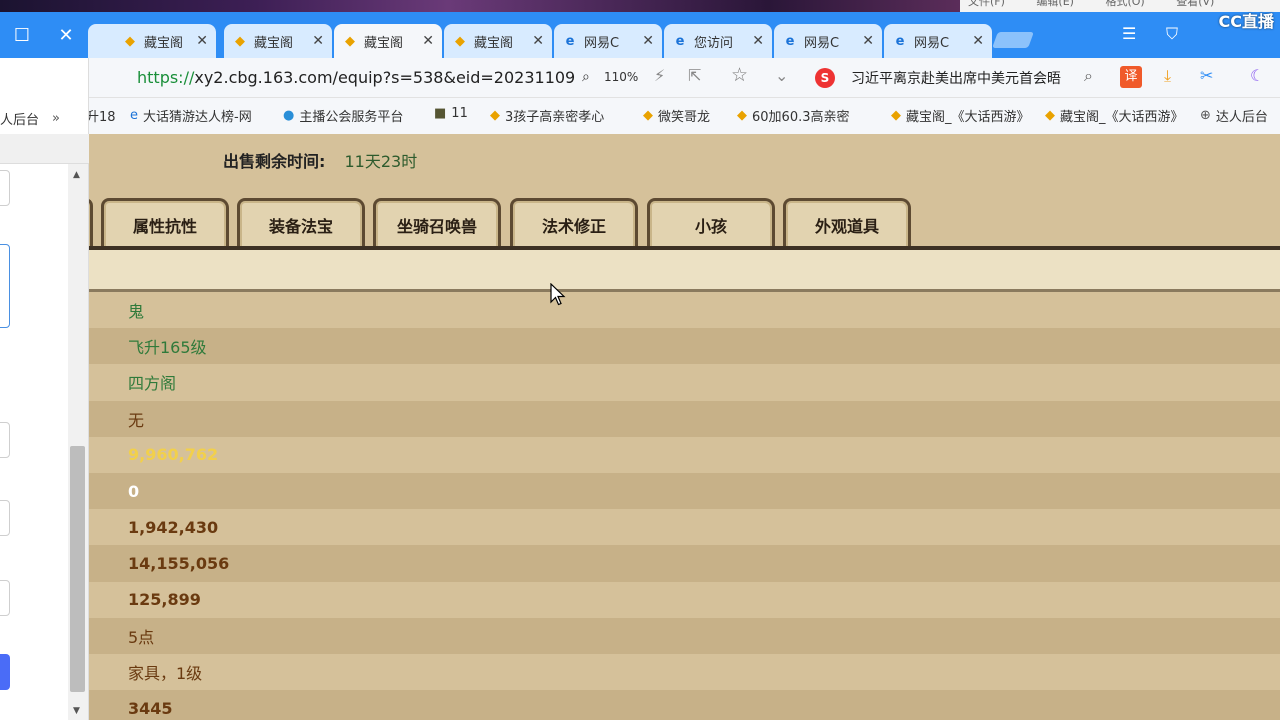 This screenshot has height=720, width=1280. What do you see at coordinates (1129, 33) in the screenshot?
I see `menu-icon: ☰` at bounding box center [1129, 33].